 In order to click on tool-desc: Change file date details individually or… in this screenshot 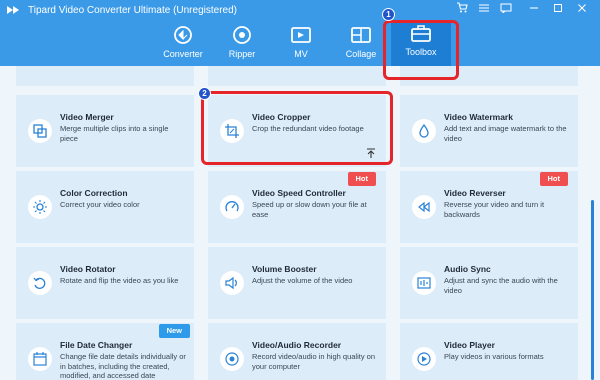, I will do `click(123, 366)`.